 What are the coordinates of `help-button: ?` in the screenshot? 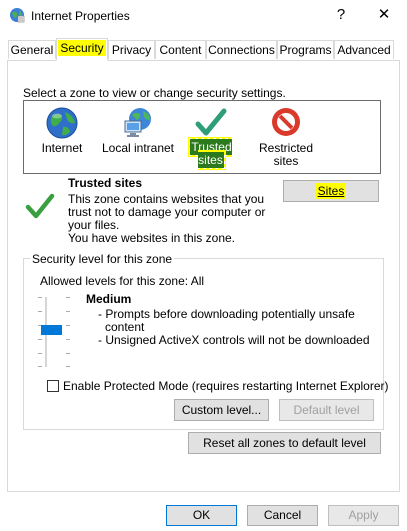 It's located at (341, 15).